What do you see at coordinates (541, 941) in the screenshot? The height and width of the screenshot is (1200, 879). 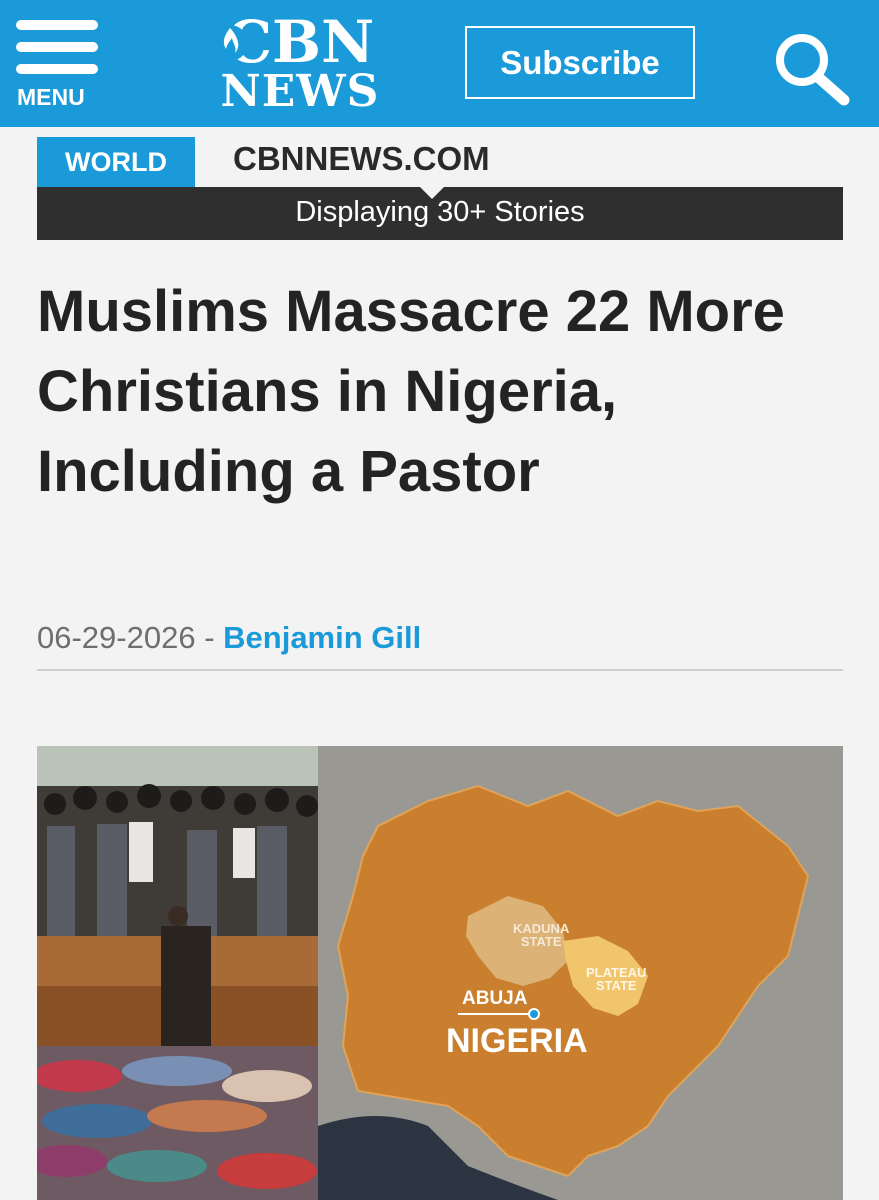 I see `map-label-kaduna-line2: STATE` at bounding box center [541, 941].